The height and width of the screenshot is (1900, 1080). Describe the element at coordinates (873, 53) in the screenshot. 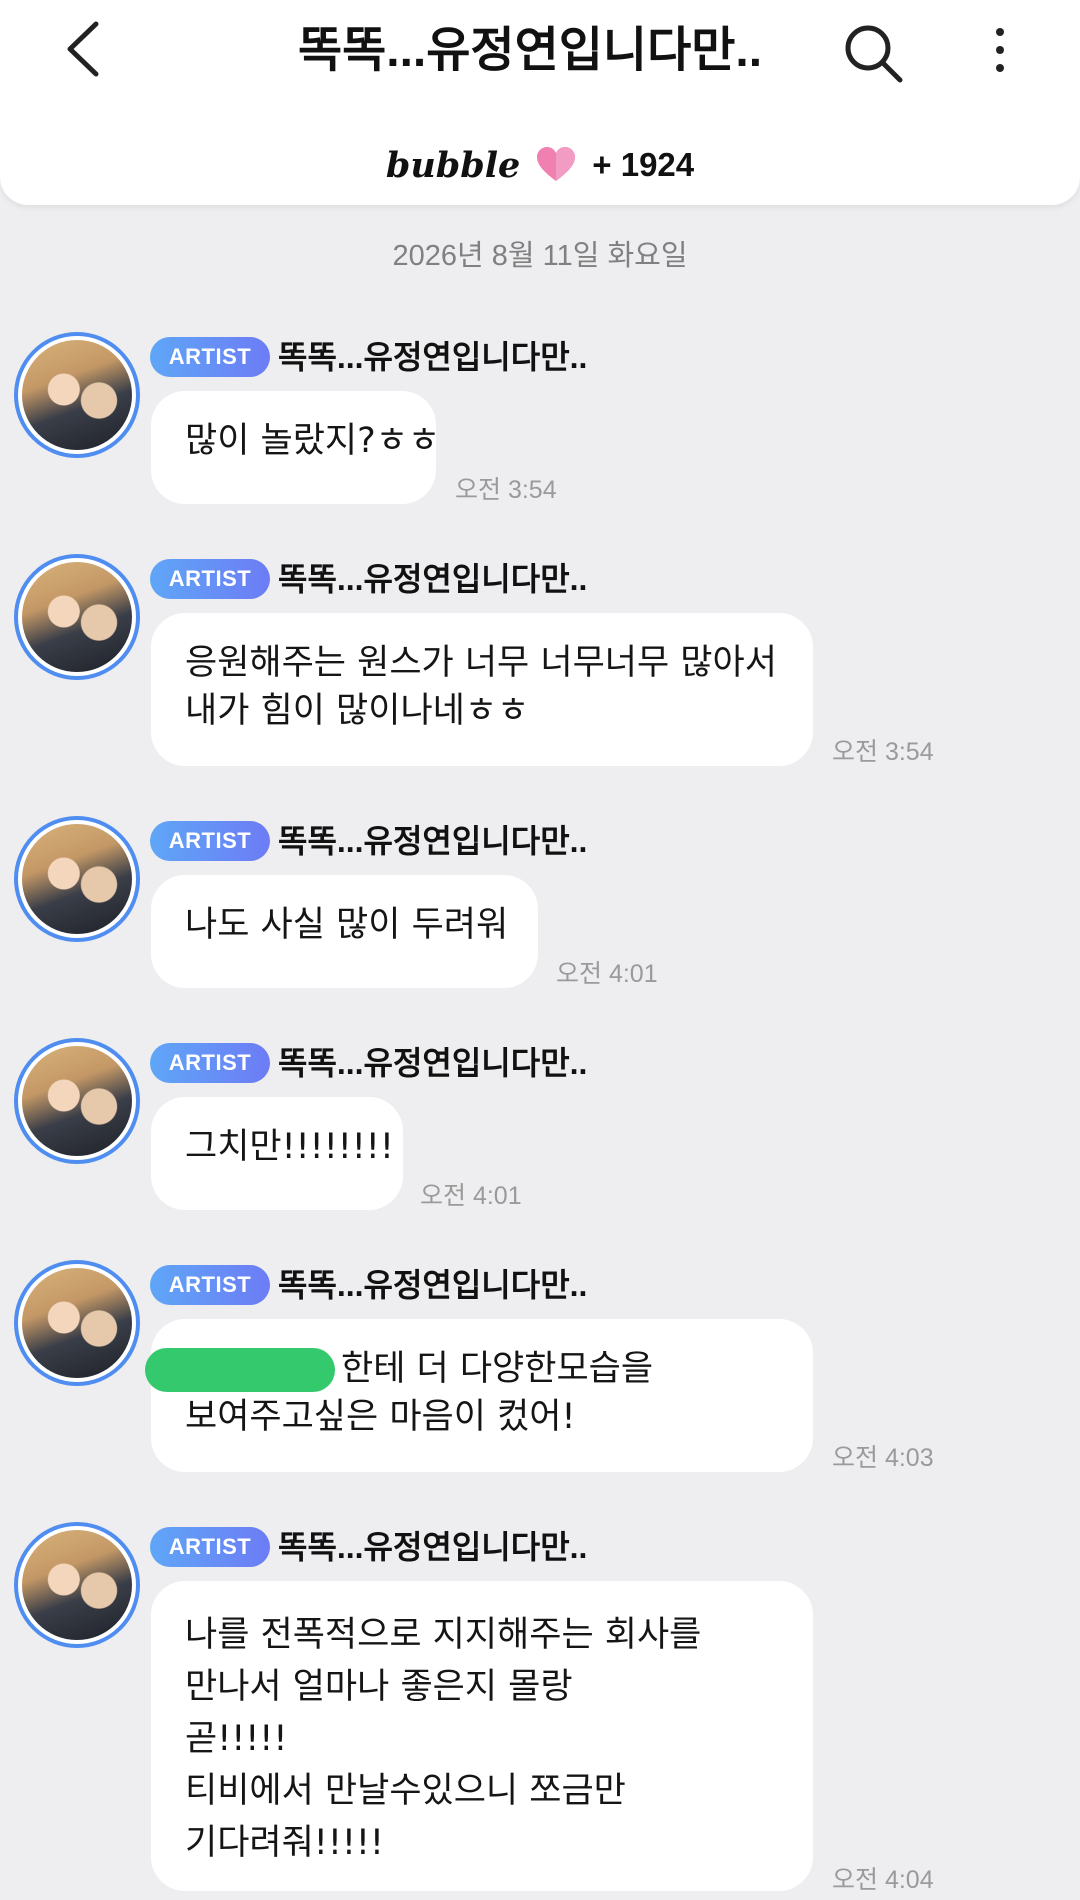

I see `search-icon` at that location.